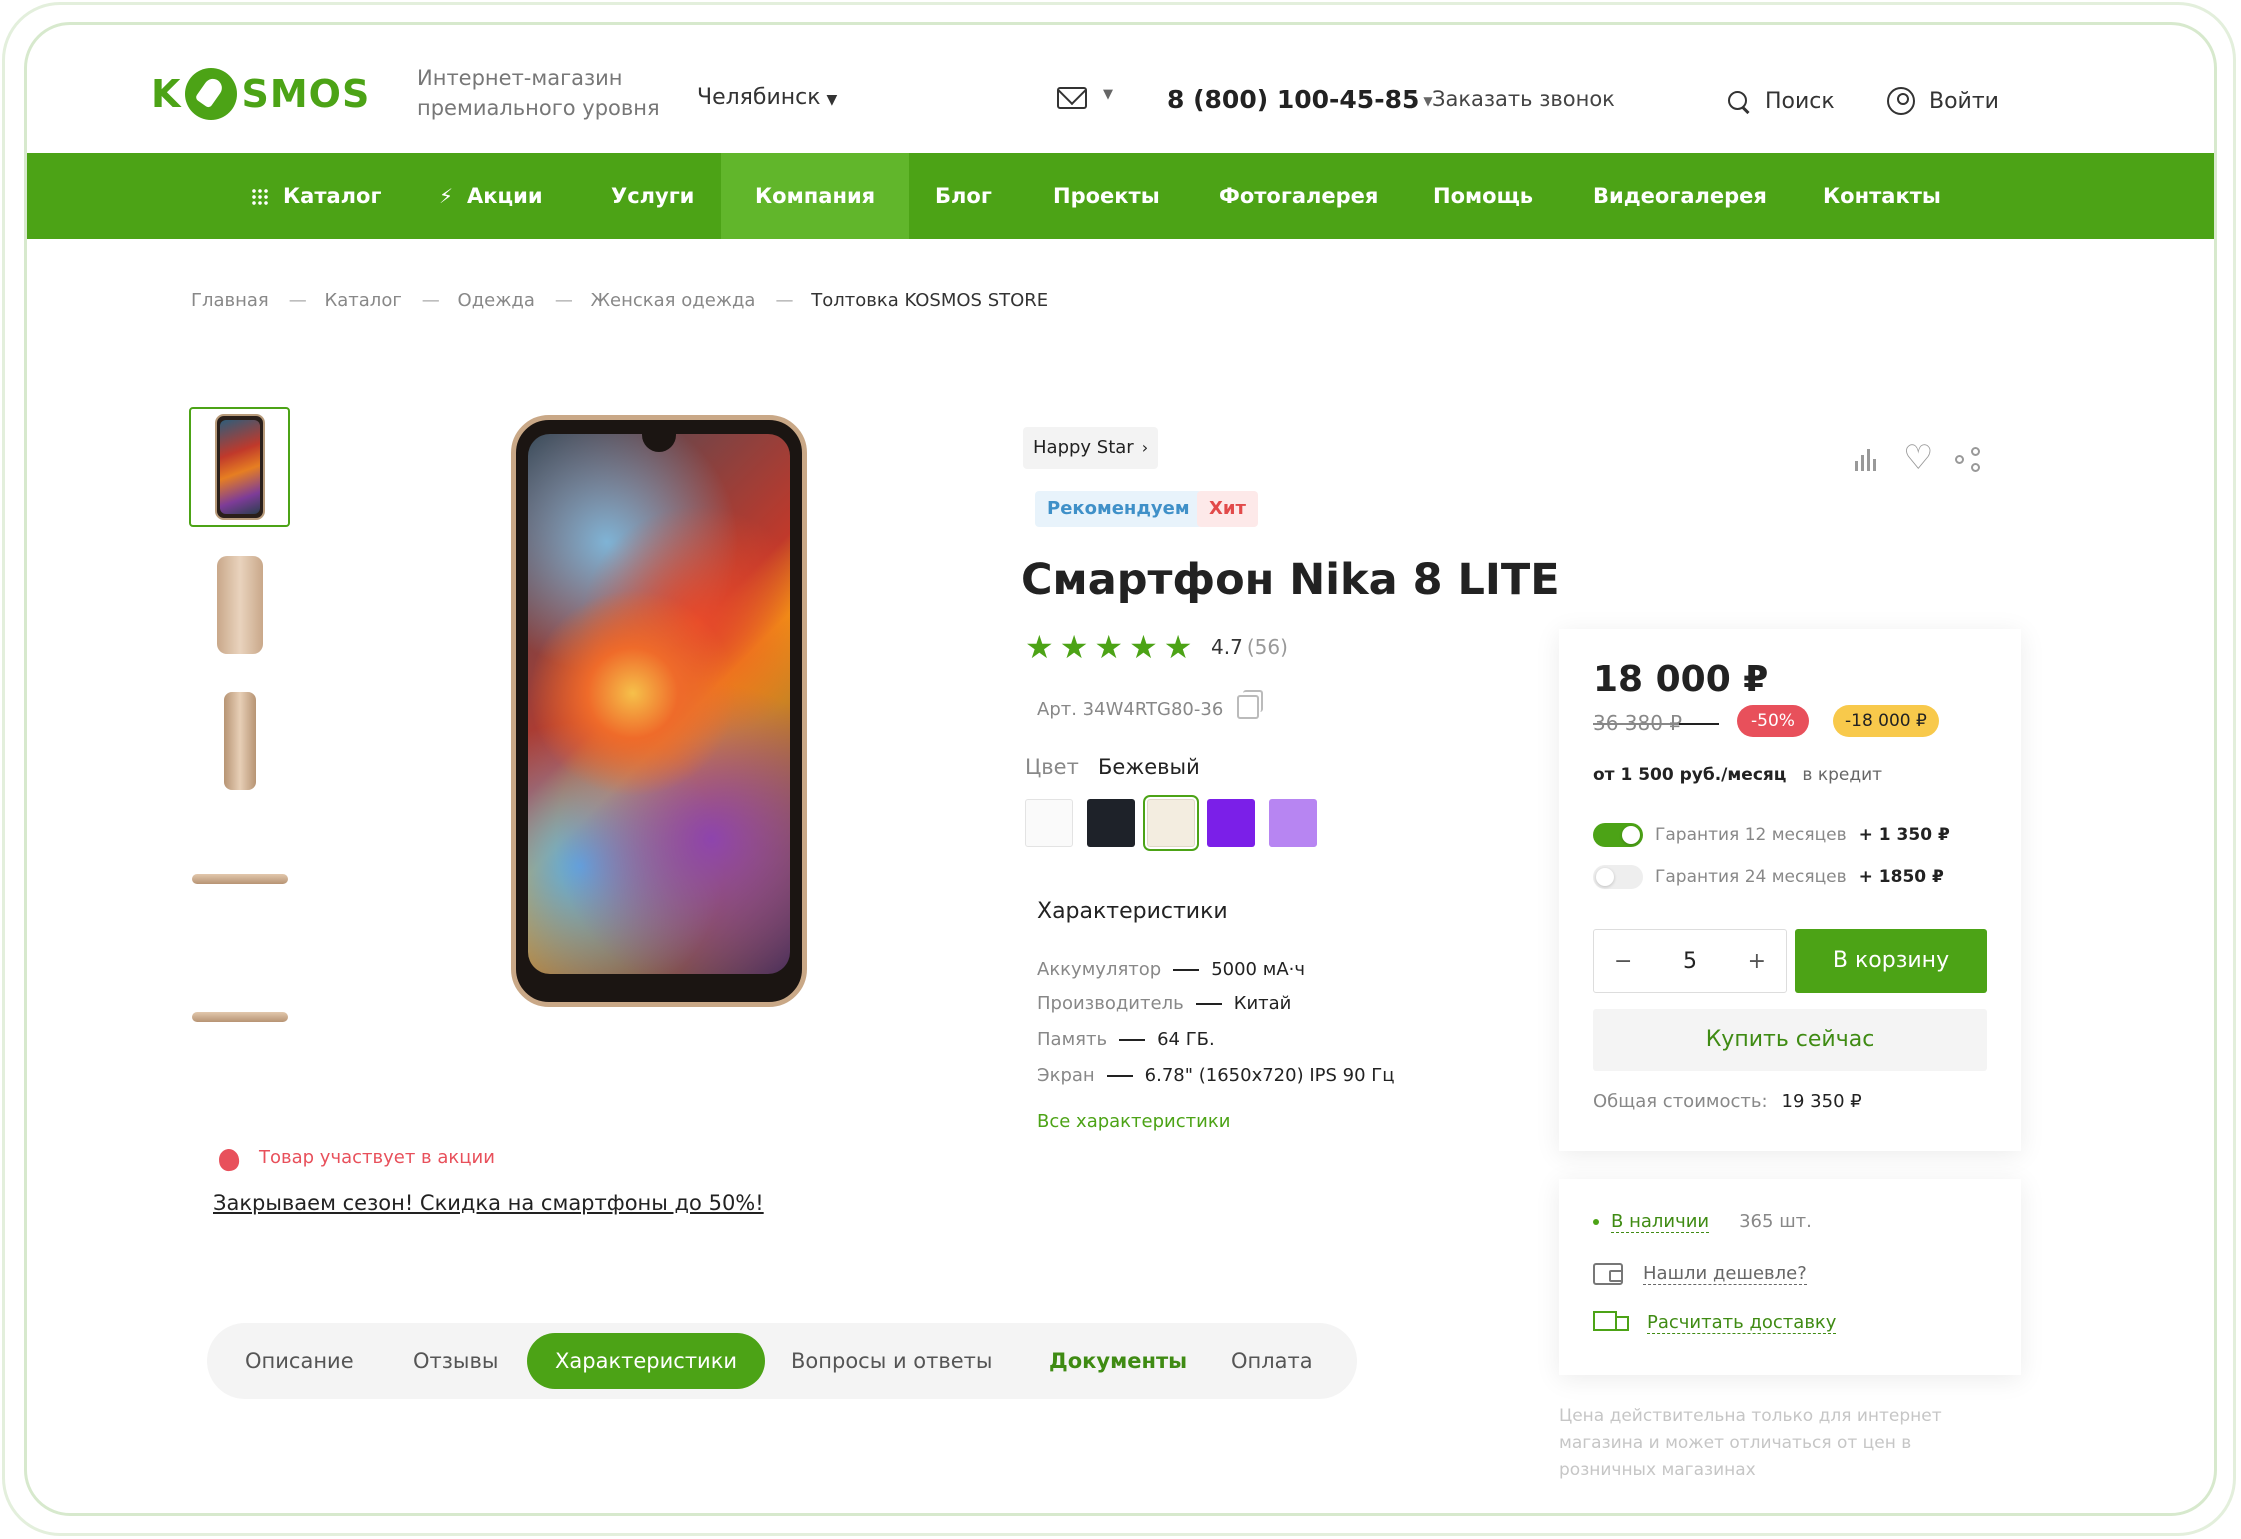 Image resolution: width=2241 pixels, height=1539 pixels. I want to click on nav-item-projects: Проекты, so click(1106, 196).